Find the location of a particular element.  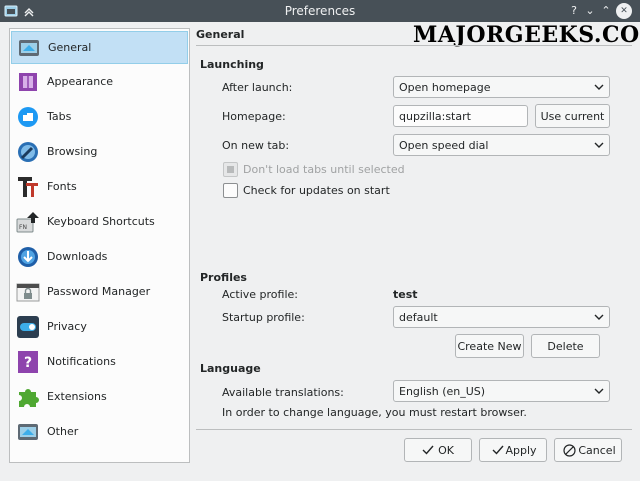

privacy-icon is located at coordinates (28, 327).